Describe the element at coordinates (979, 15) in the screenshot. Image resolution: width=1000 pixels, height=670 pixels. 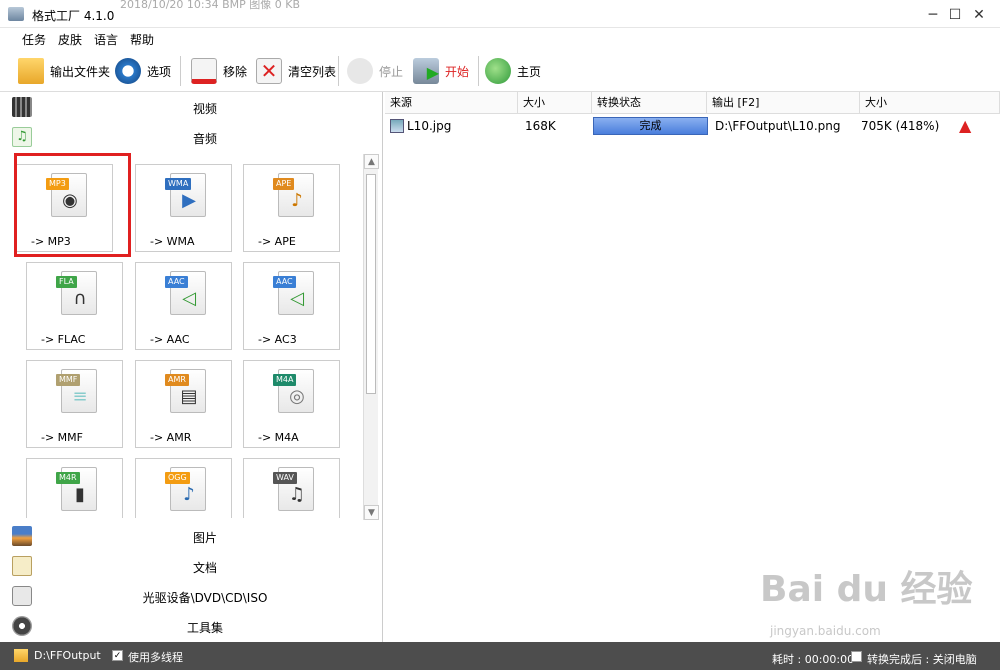
I see `close-button: ✕` at that location.